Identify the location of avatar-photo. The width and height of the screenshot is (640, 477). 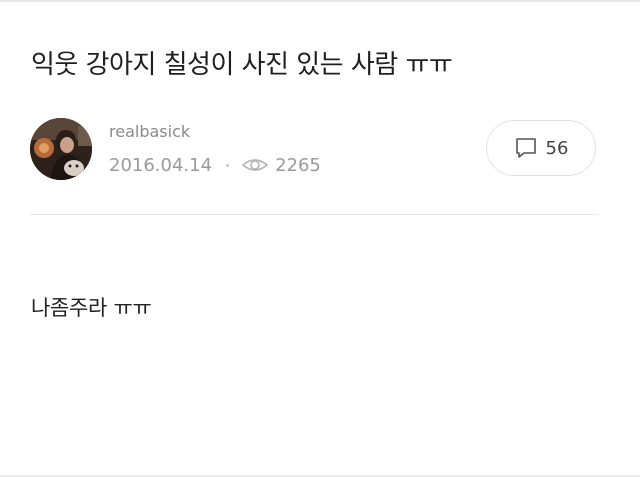
(61, 149).